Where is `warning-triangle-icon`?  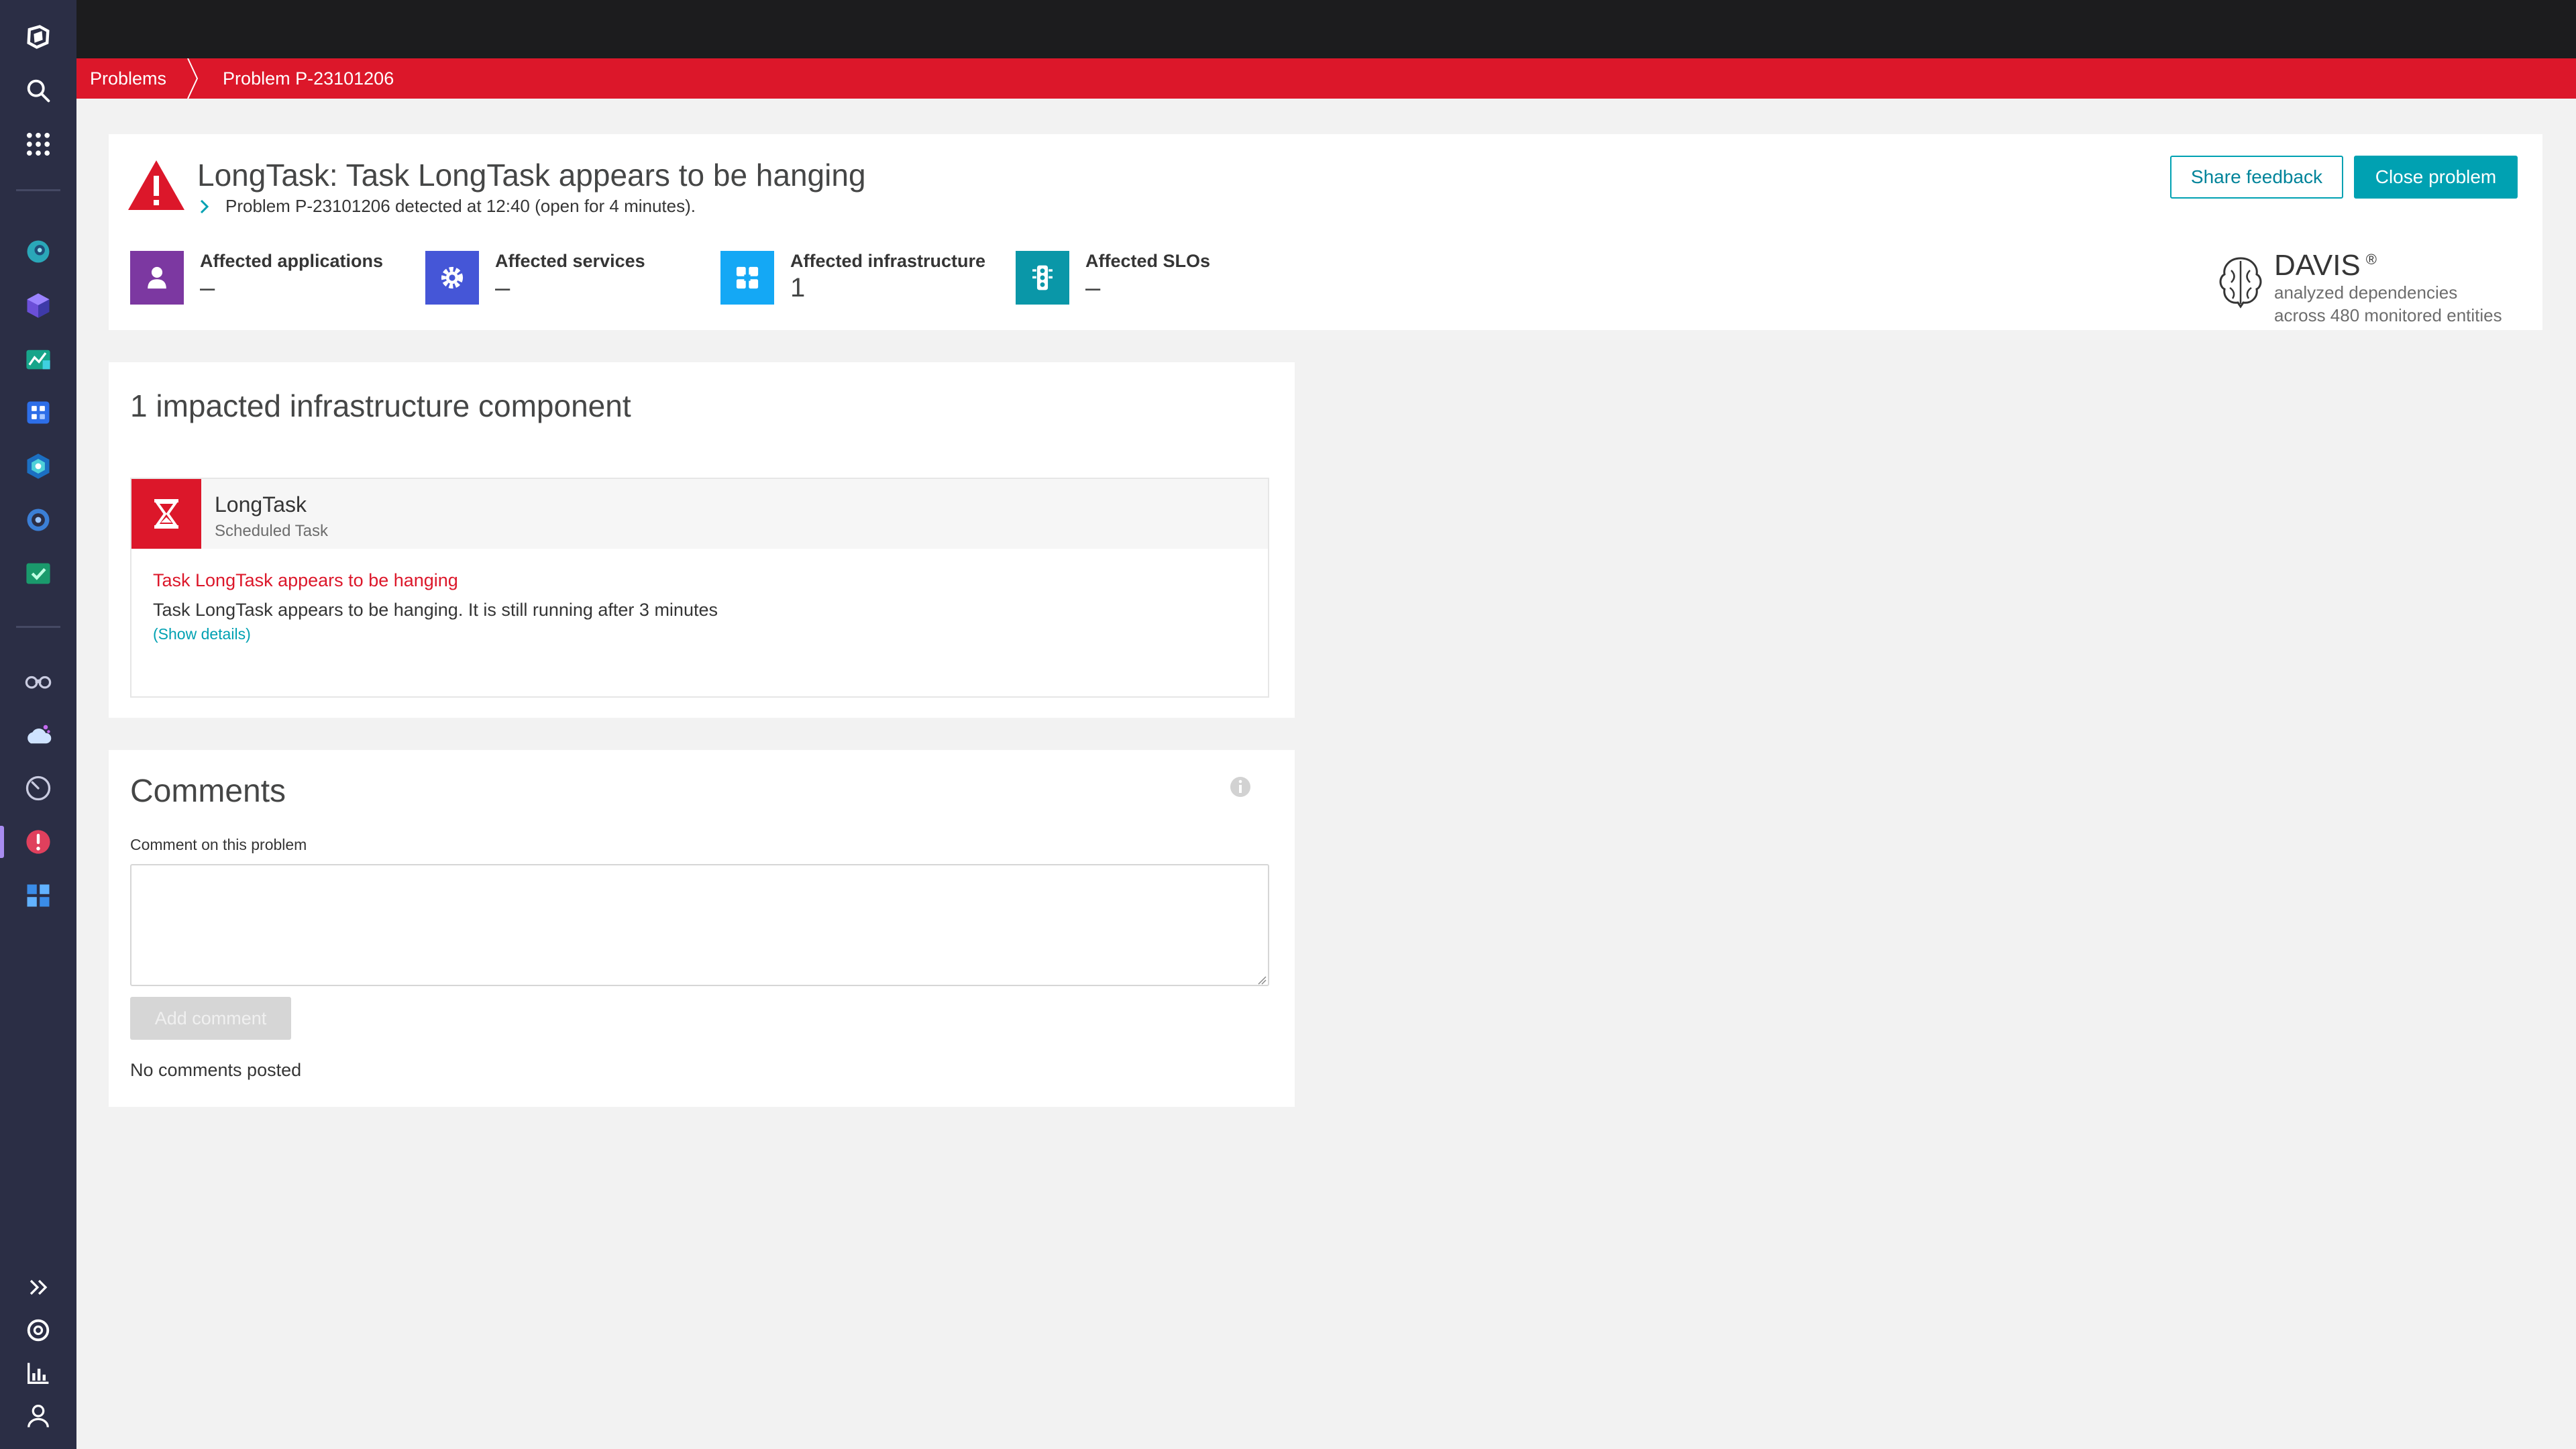
warning-triangle-icon is located at coordinates (156, 185).